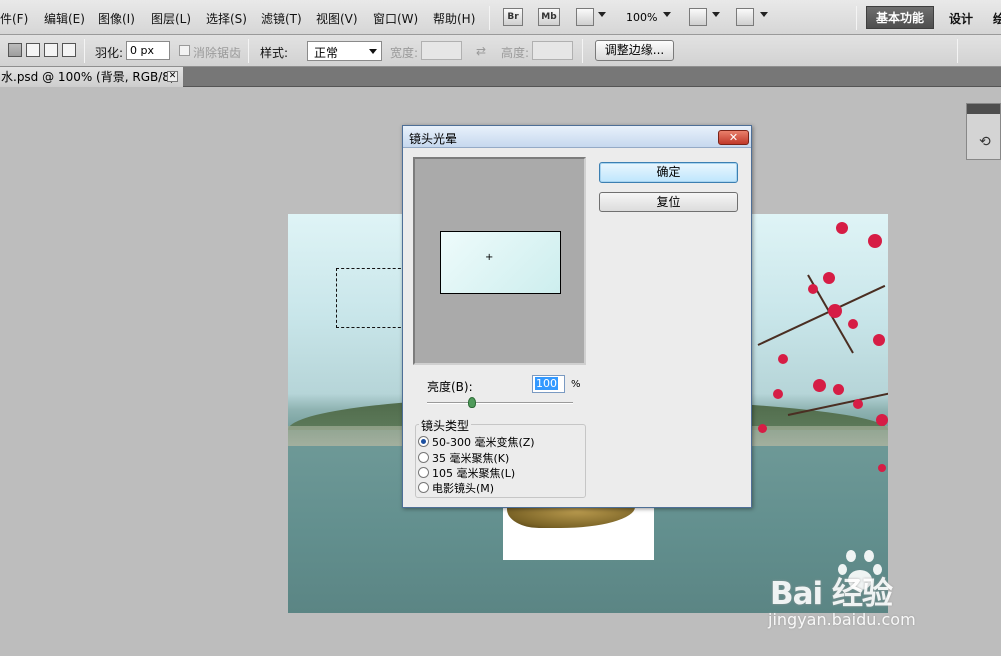 The width and height of the screenshot is (1001, 656). I want to click on panel-dock-header, so click(983, 109).